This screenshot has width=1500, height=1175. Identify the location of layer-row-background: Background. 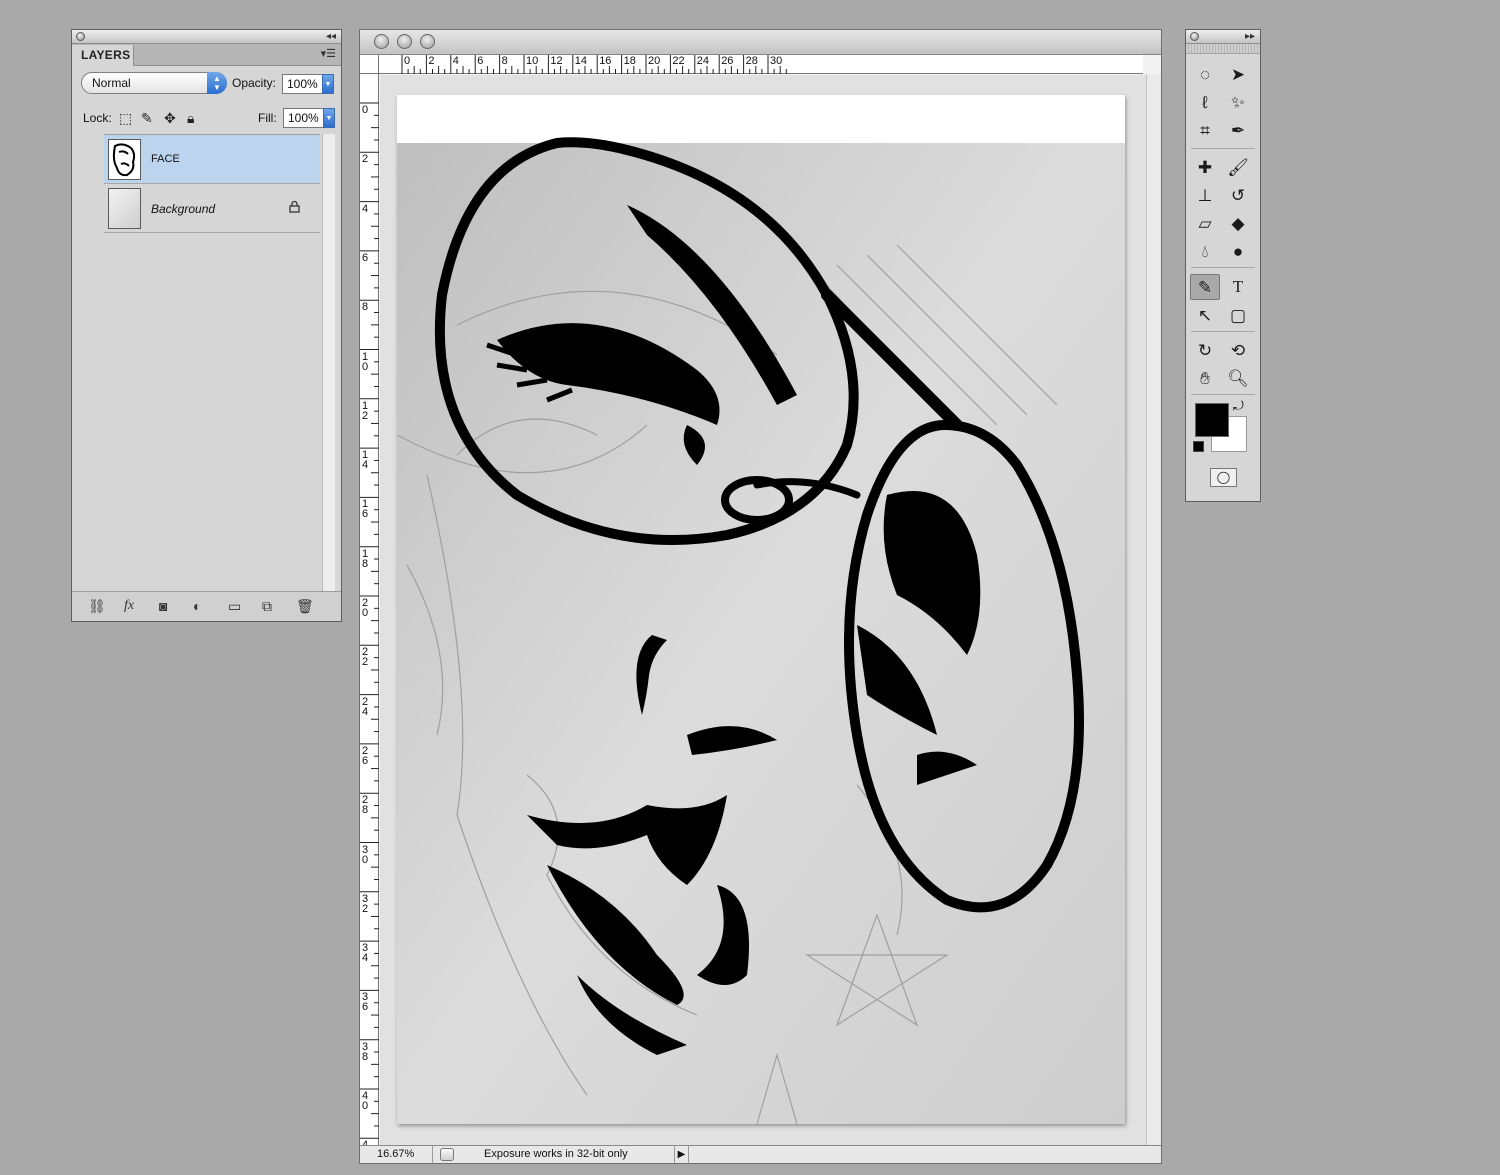
(212, 208).